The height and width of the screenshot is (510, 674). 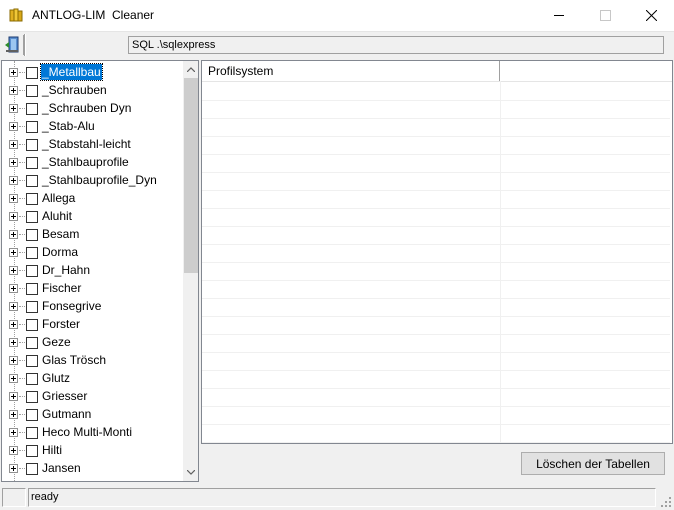 I want to click on tree-item: Heco Multi-Monti, so click(x=93, y=432).